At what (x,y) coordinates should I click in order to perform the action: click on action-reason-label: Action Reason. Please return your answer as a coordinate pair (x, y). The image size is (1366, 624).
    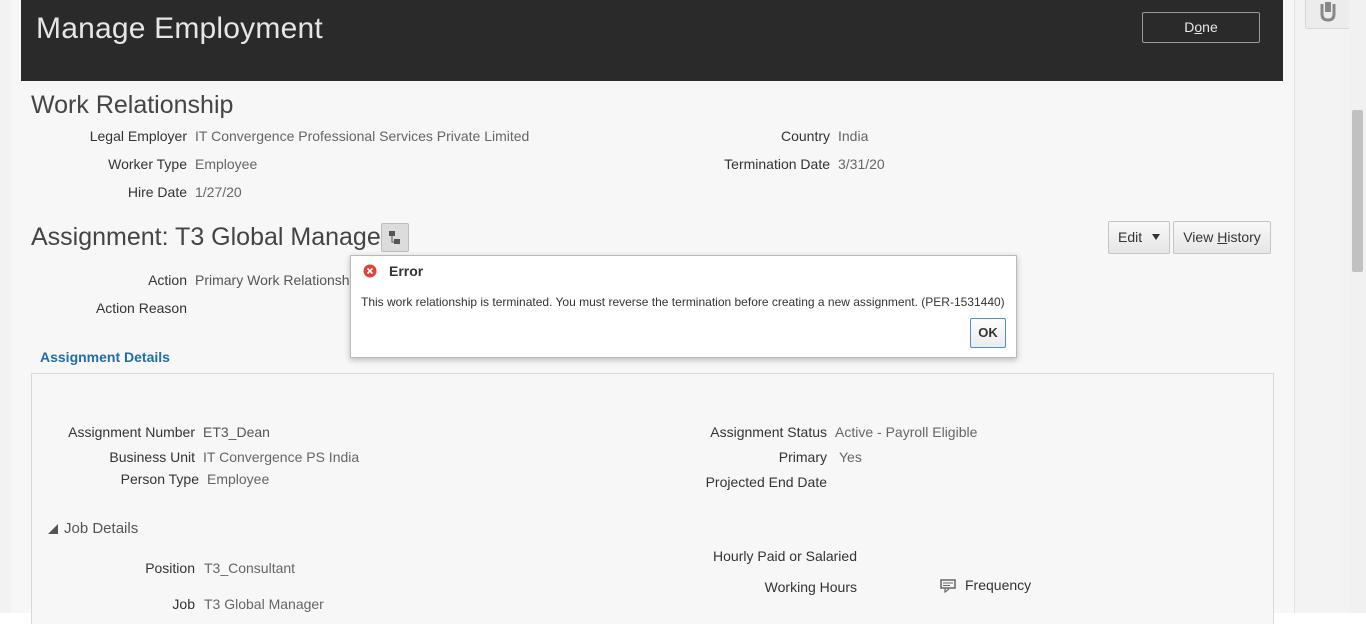
    Looking at the image, I should click on (141, 308).